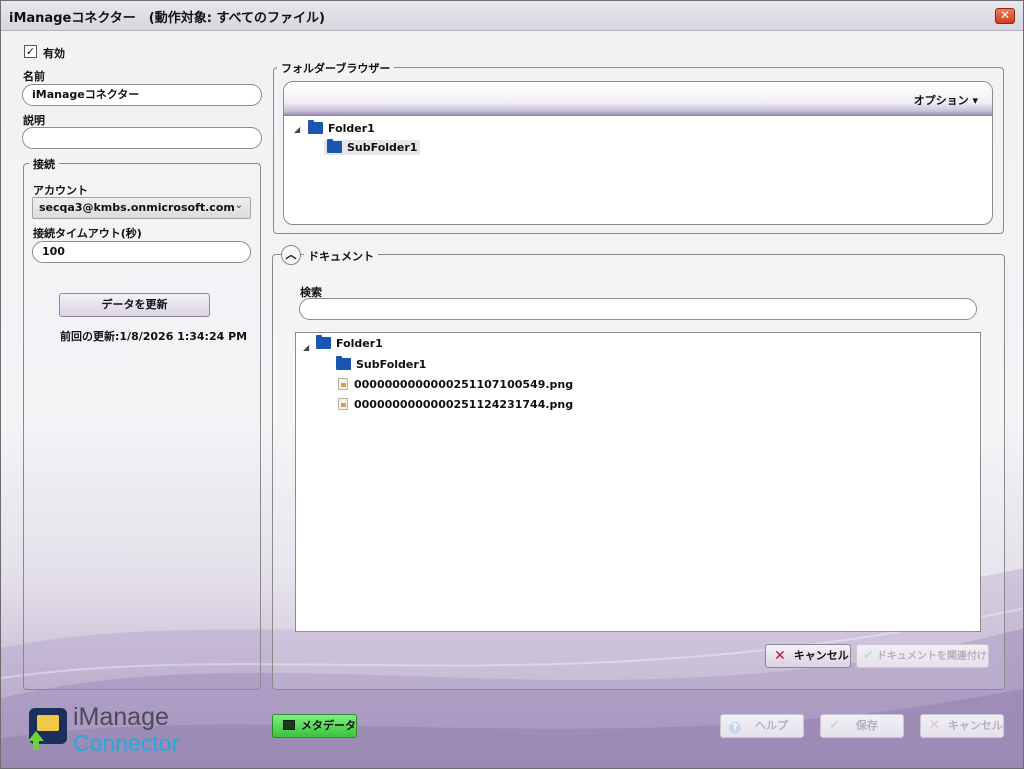 This screenshot has width=1024, height=769. What do you see at coordinates (821, 655) in the screenshot?
I see `documents-cancel-label: キャンセル` at bounding box center [821, 655].